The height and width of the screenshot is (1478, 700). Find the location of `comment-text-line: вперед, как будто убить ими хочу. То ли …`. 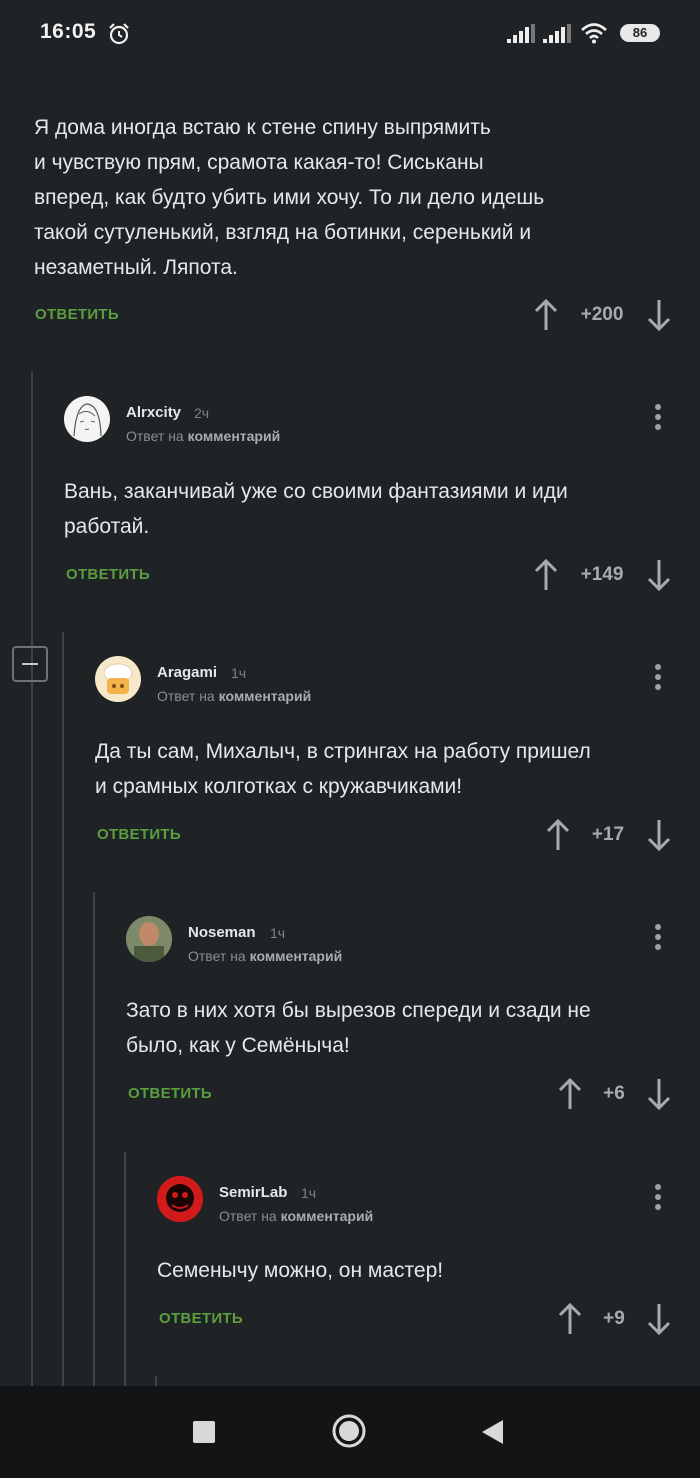

comment-text-line: вперед, как будто убить ими хочу. То ли … is located at coordinates (289, 197).